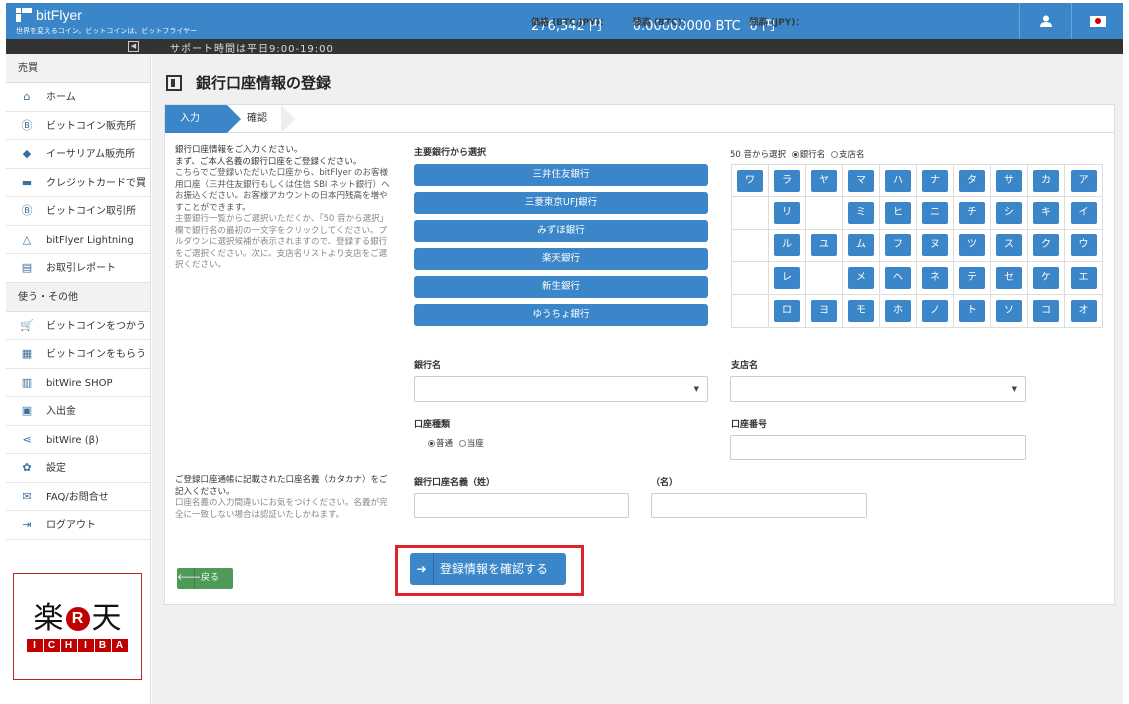  What do you see at coordinates (935, 277) in the screenshot?
I see `kana-button: ネ` at bounding box center [935, 277].